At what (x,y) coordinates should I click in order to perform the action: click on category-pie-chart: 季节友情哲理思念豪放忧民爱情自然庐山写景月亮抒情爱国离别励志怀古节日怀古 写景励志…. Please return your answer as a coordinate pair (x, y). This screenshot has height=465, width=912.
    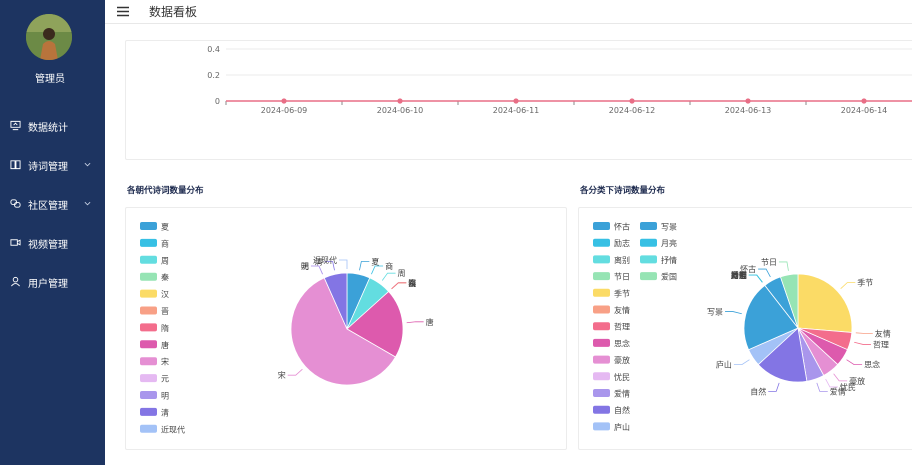
    Looking at the image, I should click on (742, 327).